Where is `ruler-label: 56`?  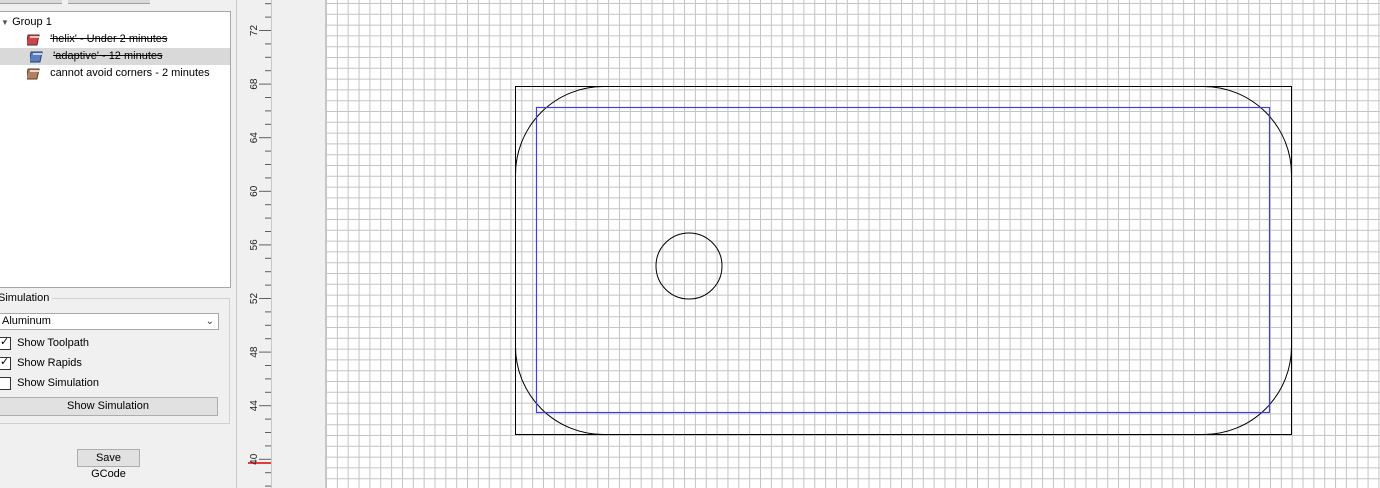
ruler-label: 56 is located at coordinates (254, 245).